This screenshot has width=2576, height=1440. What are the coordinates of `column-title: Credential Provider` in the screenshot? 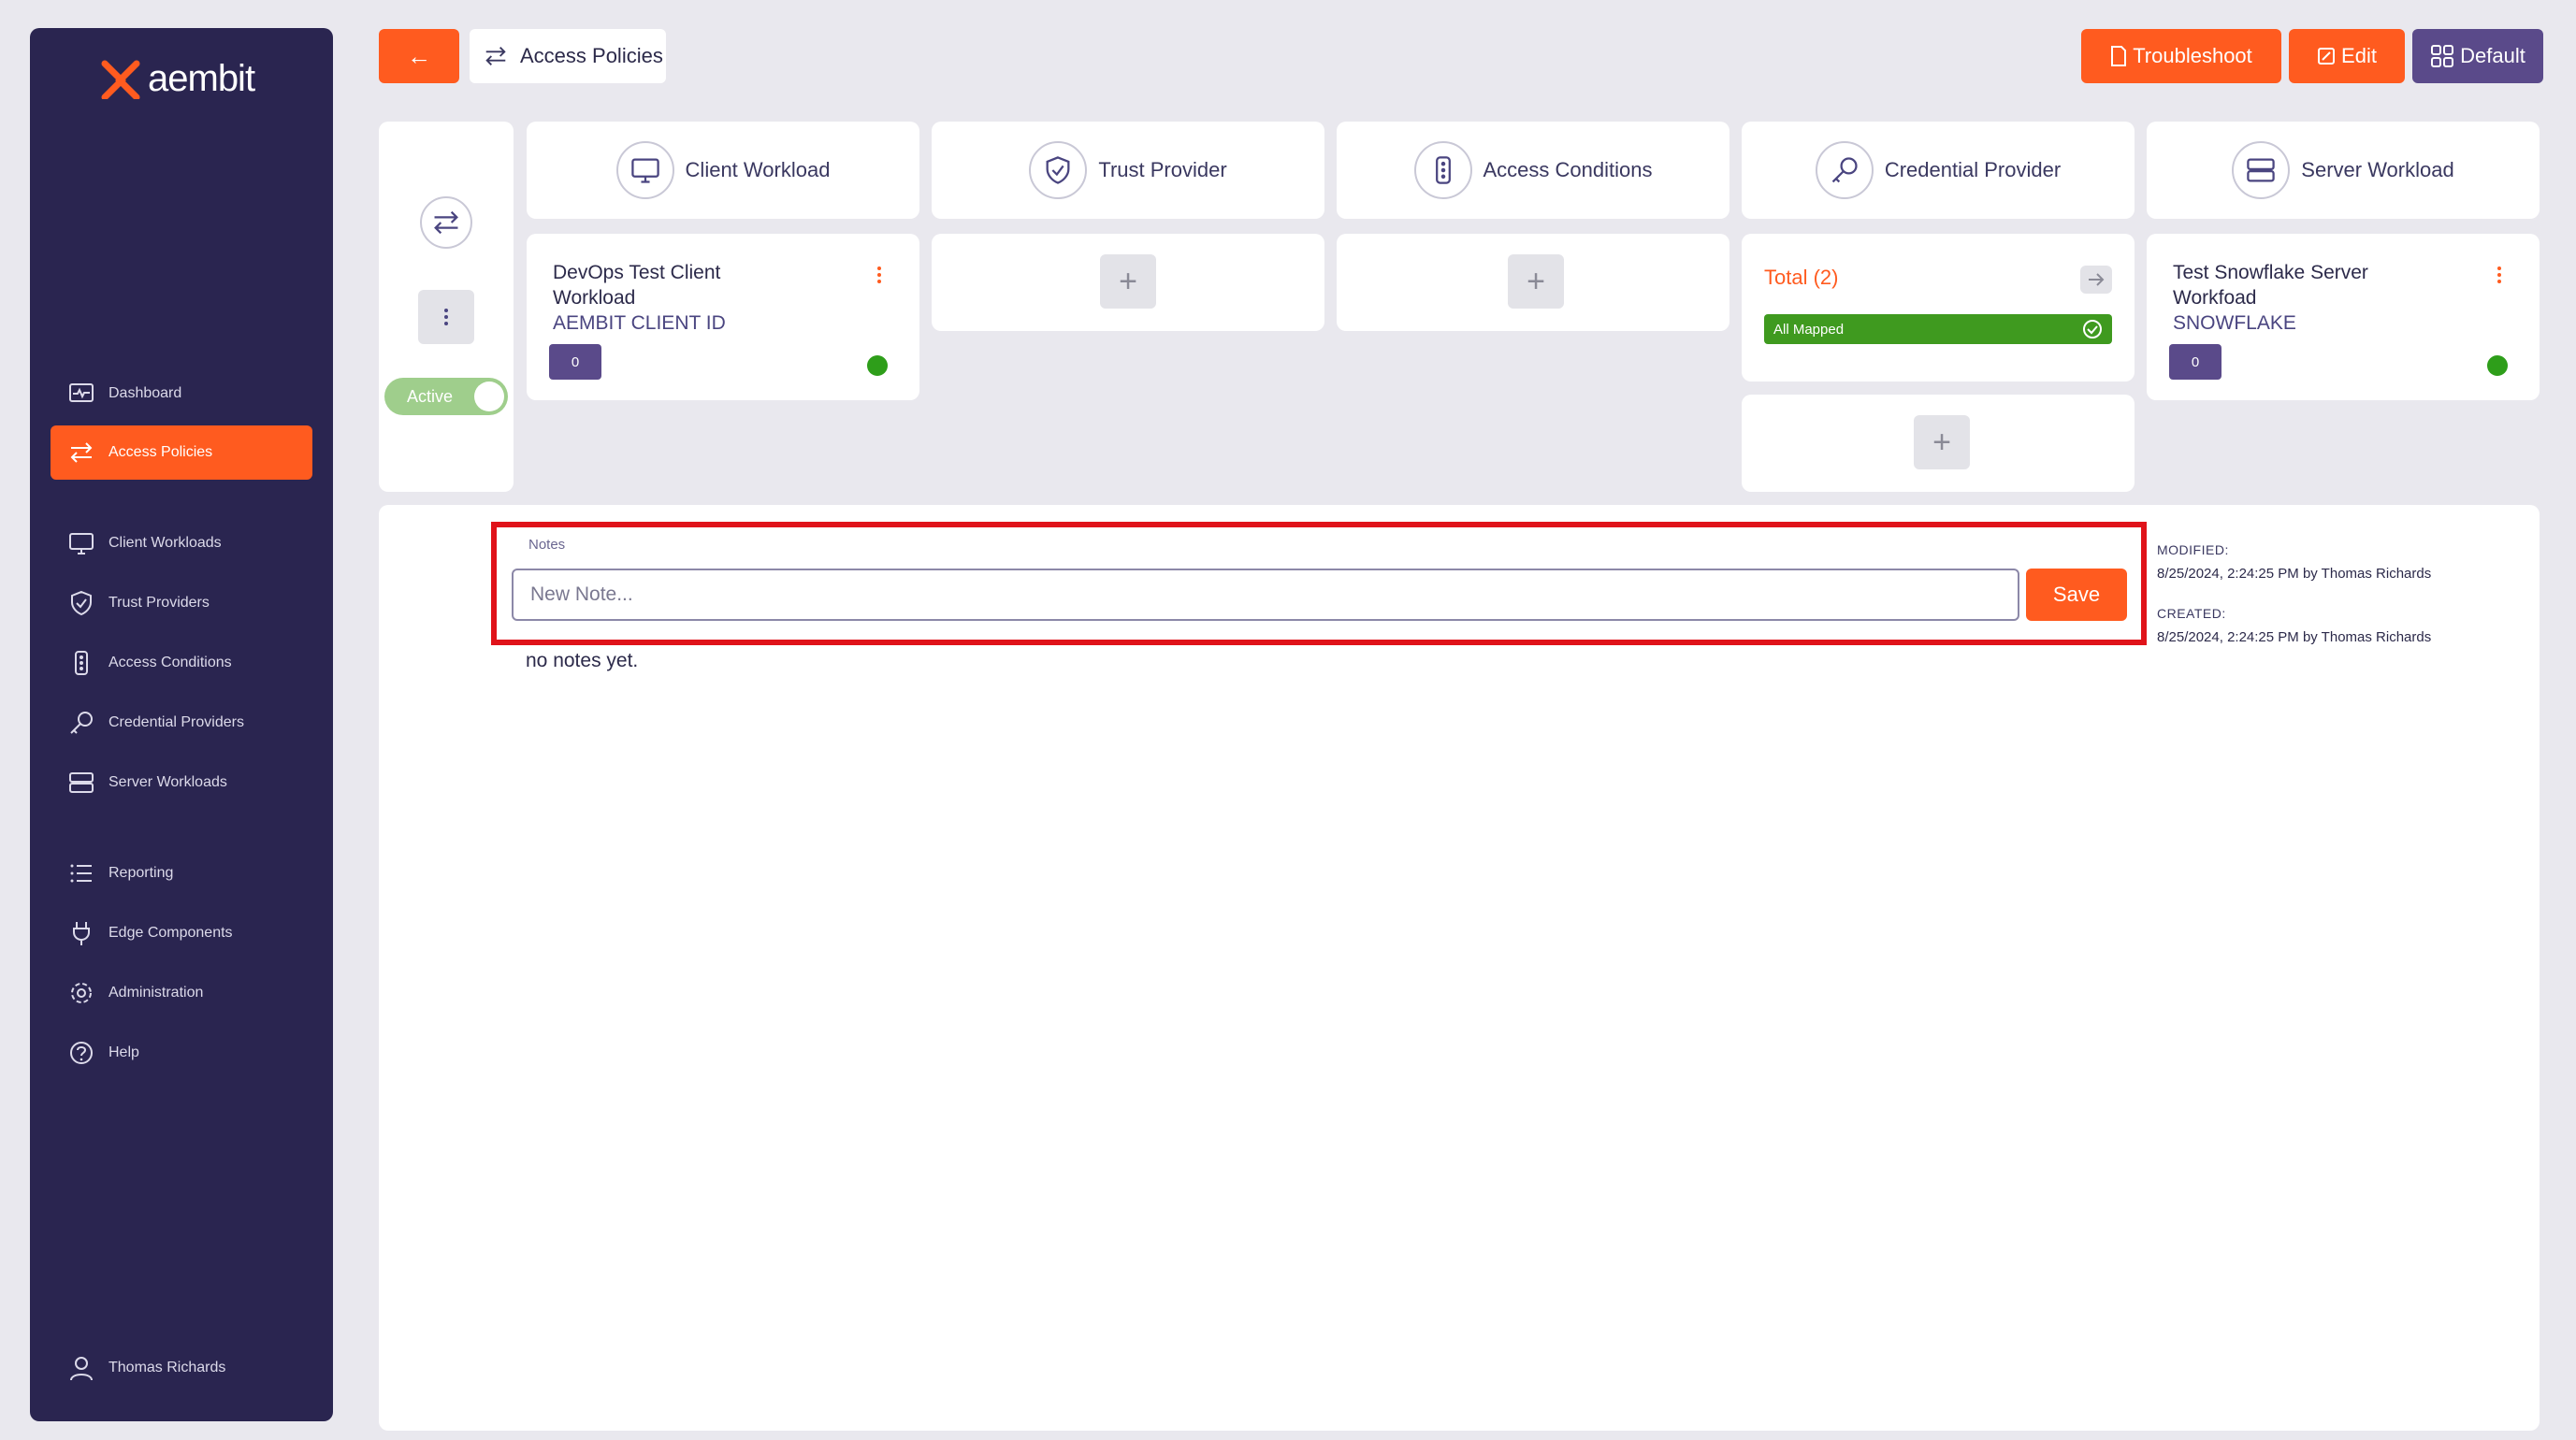 It's located at (1973, 169).